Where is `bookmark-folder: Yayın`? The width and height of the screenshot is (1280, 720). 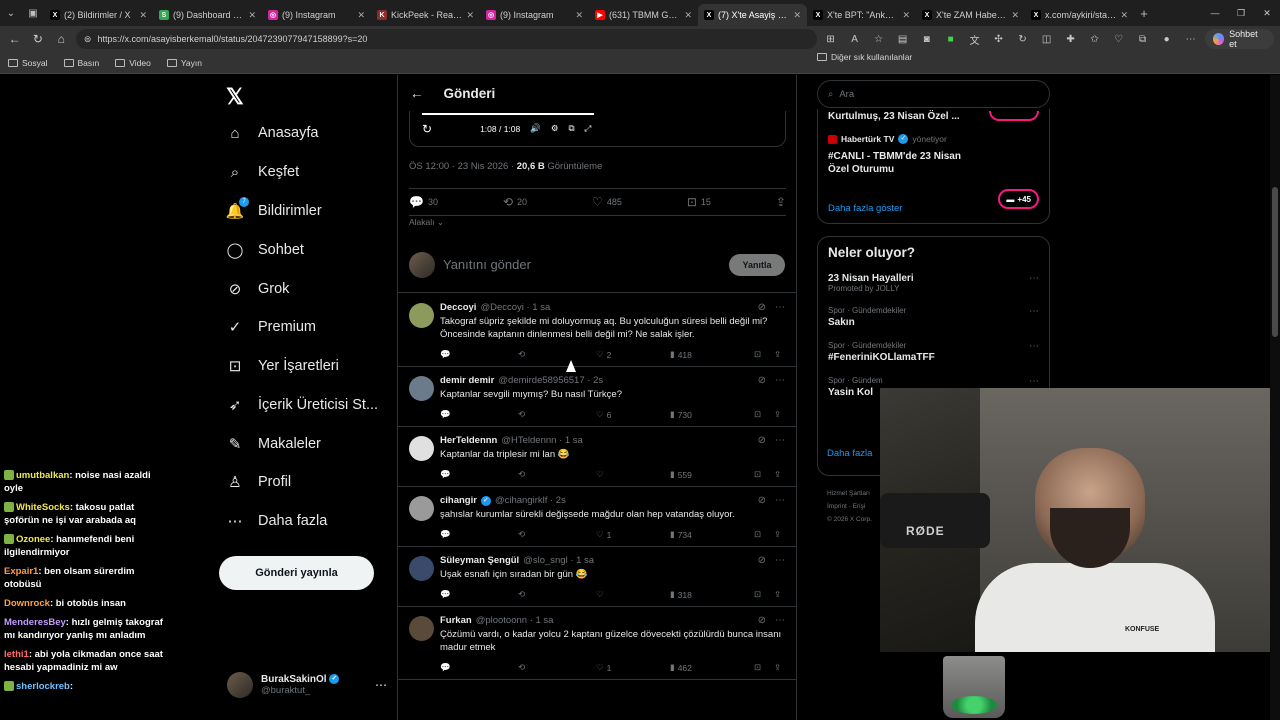 bookmark-folder: Yayın is located at coordinates (184, 63).